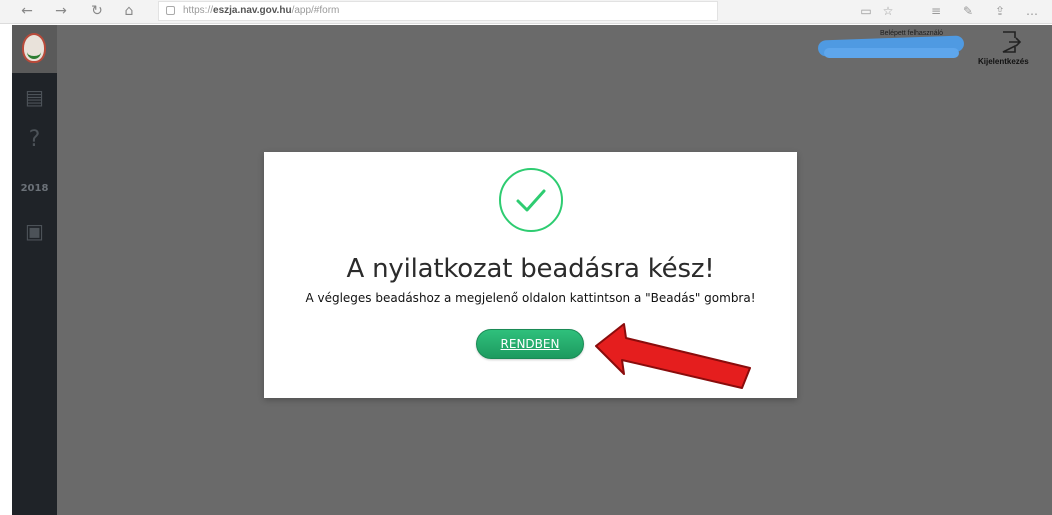 The width and height of the screenshot is (1052, 515). What do you see at coordinates (170, 10) in the screenshot?
I see `lock-icon` at bounding box center [170, 10].